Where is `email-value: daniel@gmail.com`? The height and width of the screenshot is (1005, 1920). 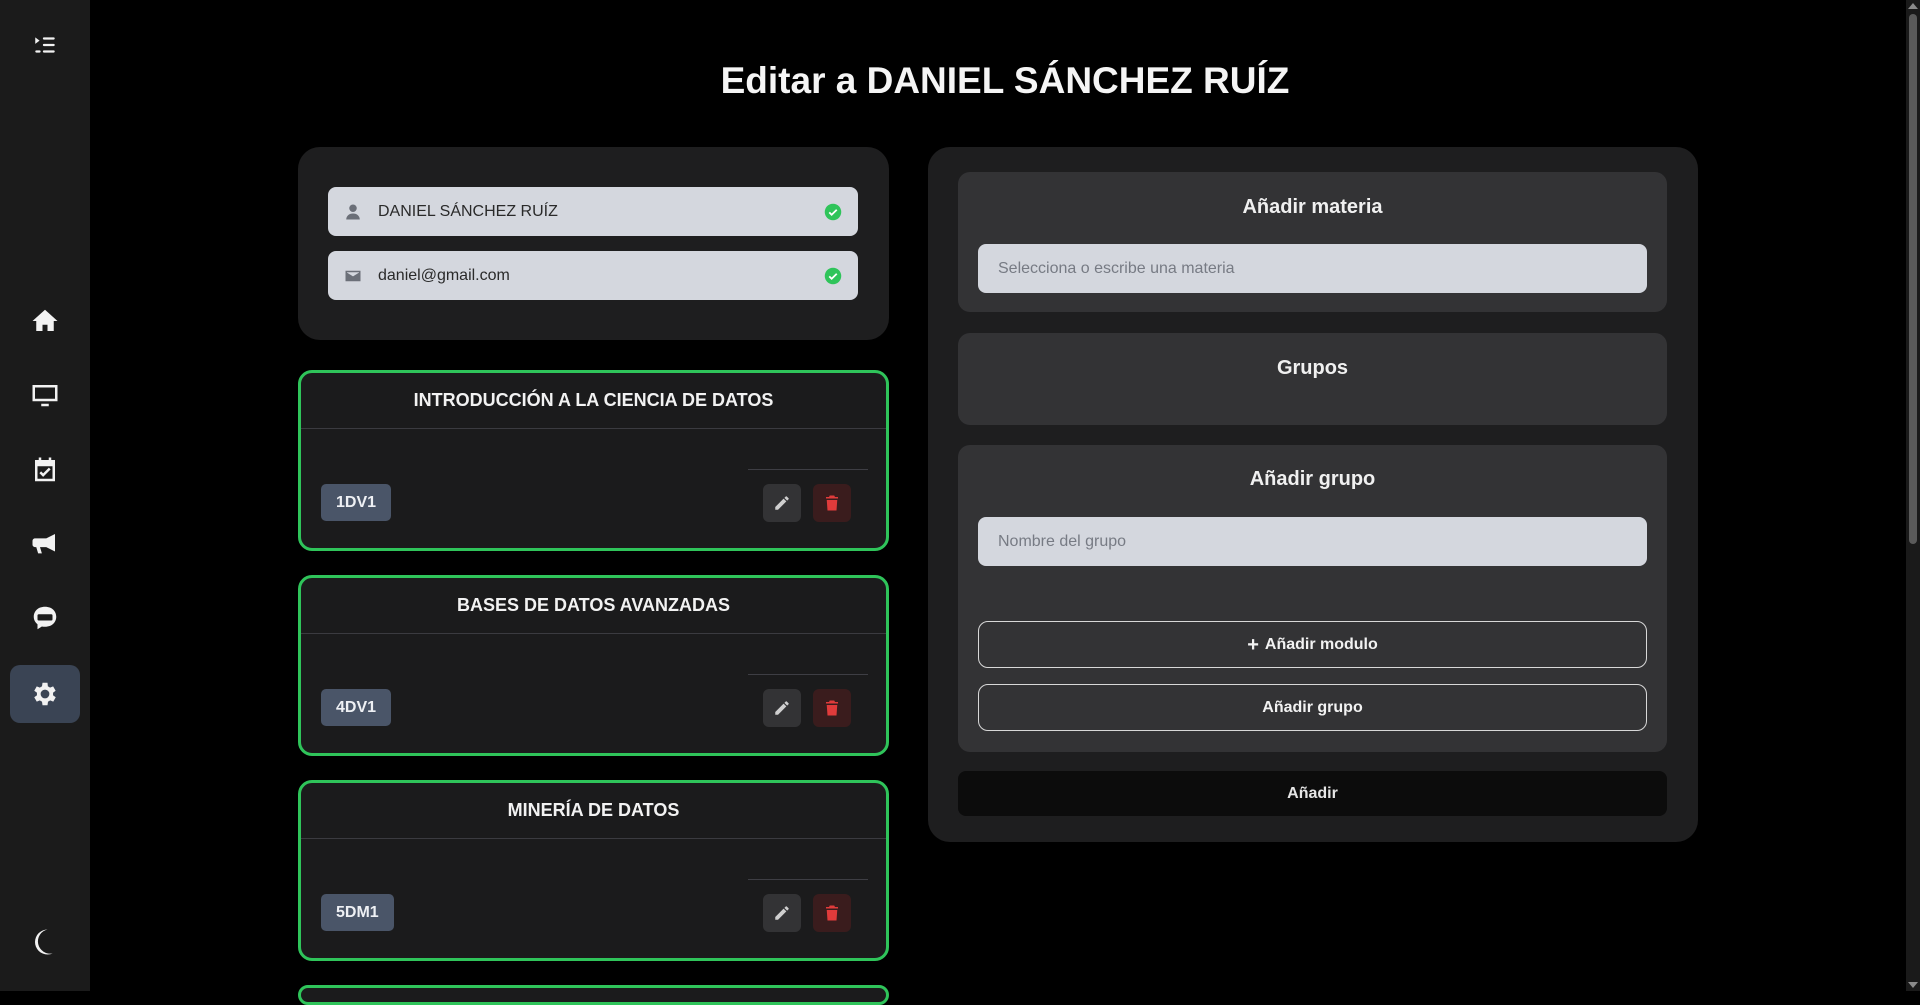
email-value: daniel@gmail.com is located at coordinates (444, 275).